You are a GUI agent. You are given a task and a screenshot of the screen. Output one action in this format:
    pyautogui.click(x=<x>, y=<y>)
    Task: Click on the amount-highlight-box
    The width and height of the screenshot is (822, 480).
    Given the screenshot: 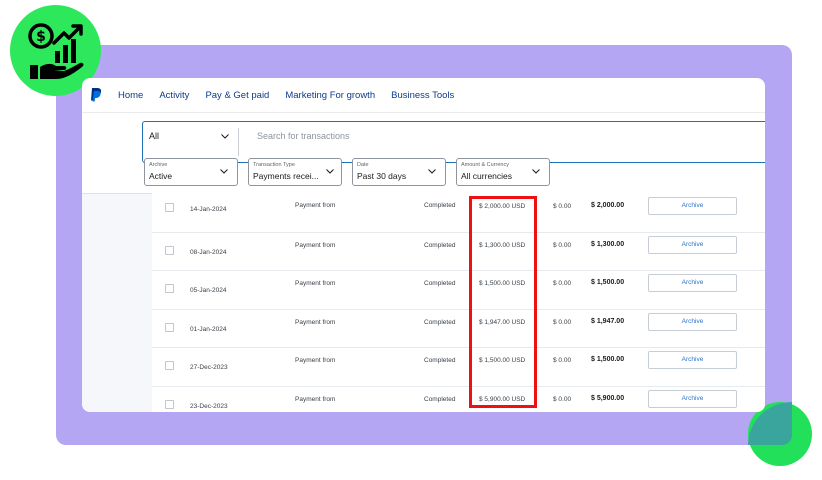 What is the action you would take?
    pyautogui.click(x=503, y=302)
    